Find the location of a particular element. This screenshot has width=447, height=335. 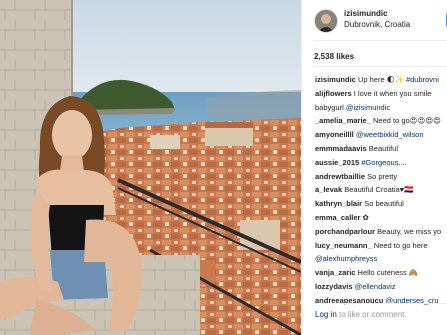

comment-text: Hello cuteness 🙈 is located at coordinates (388, 273).